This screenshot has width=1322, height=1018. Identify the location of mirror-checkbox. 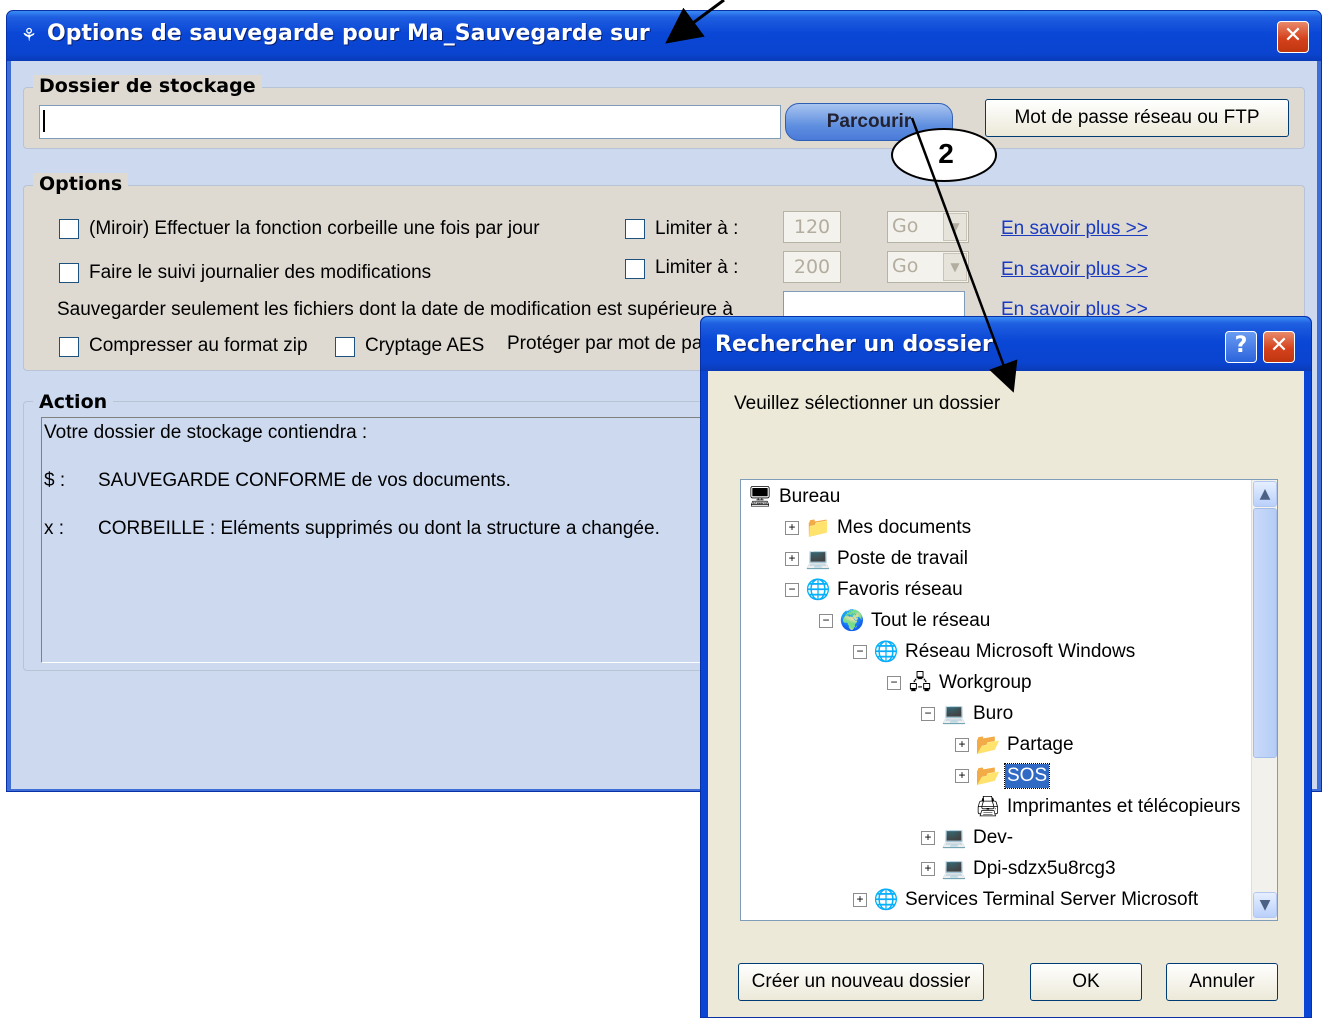
(69, 229).